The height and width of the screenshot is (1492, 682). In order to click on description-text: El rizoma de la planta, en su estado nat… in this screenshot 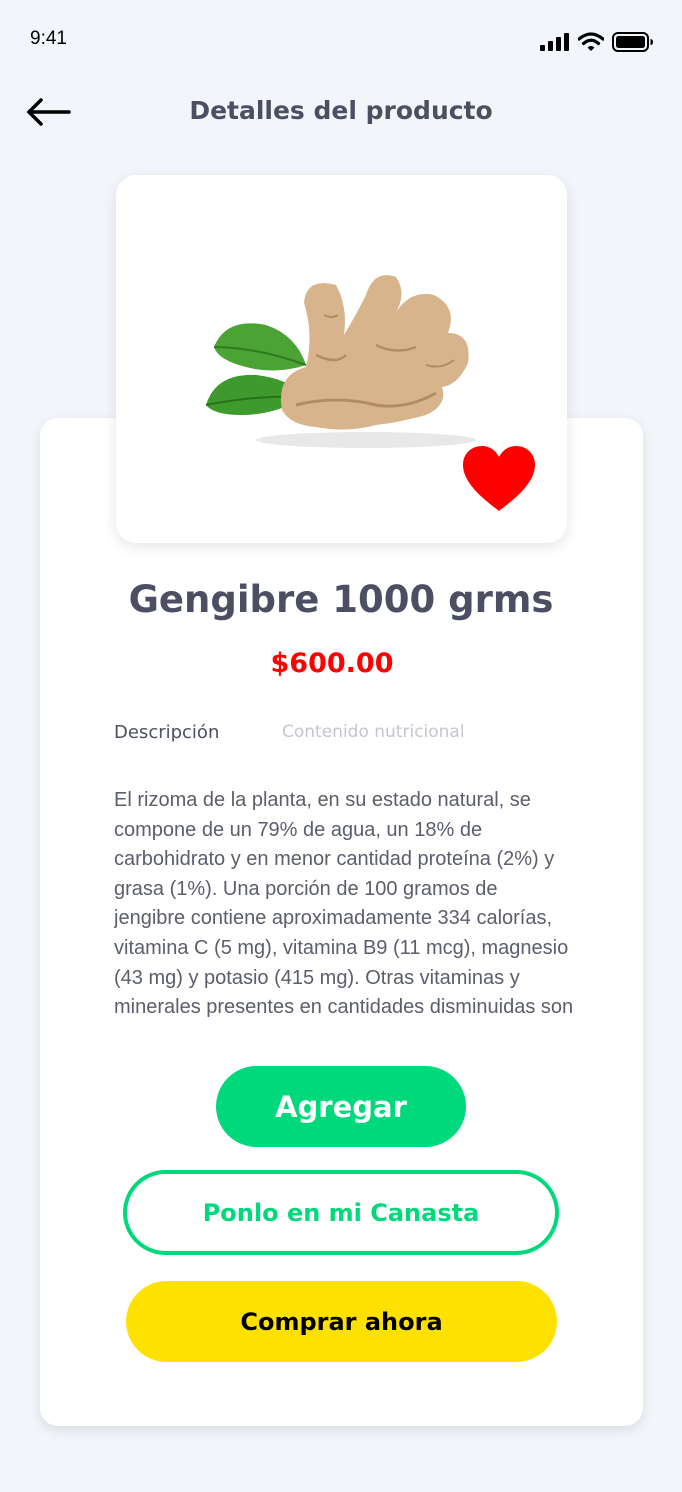, I will do `click(344, 904)`.